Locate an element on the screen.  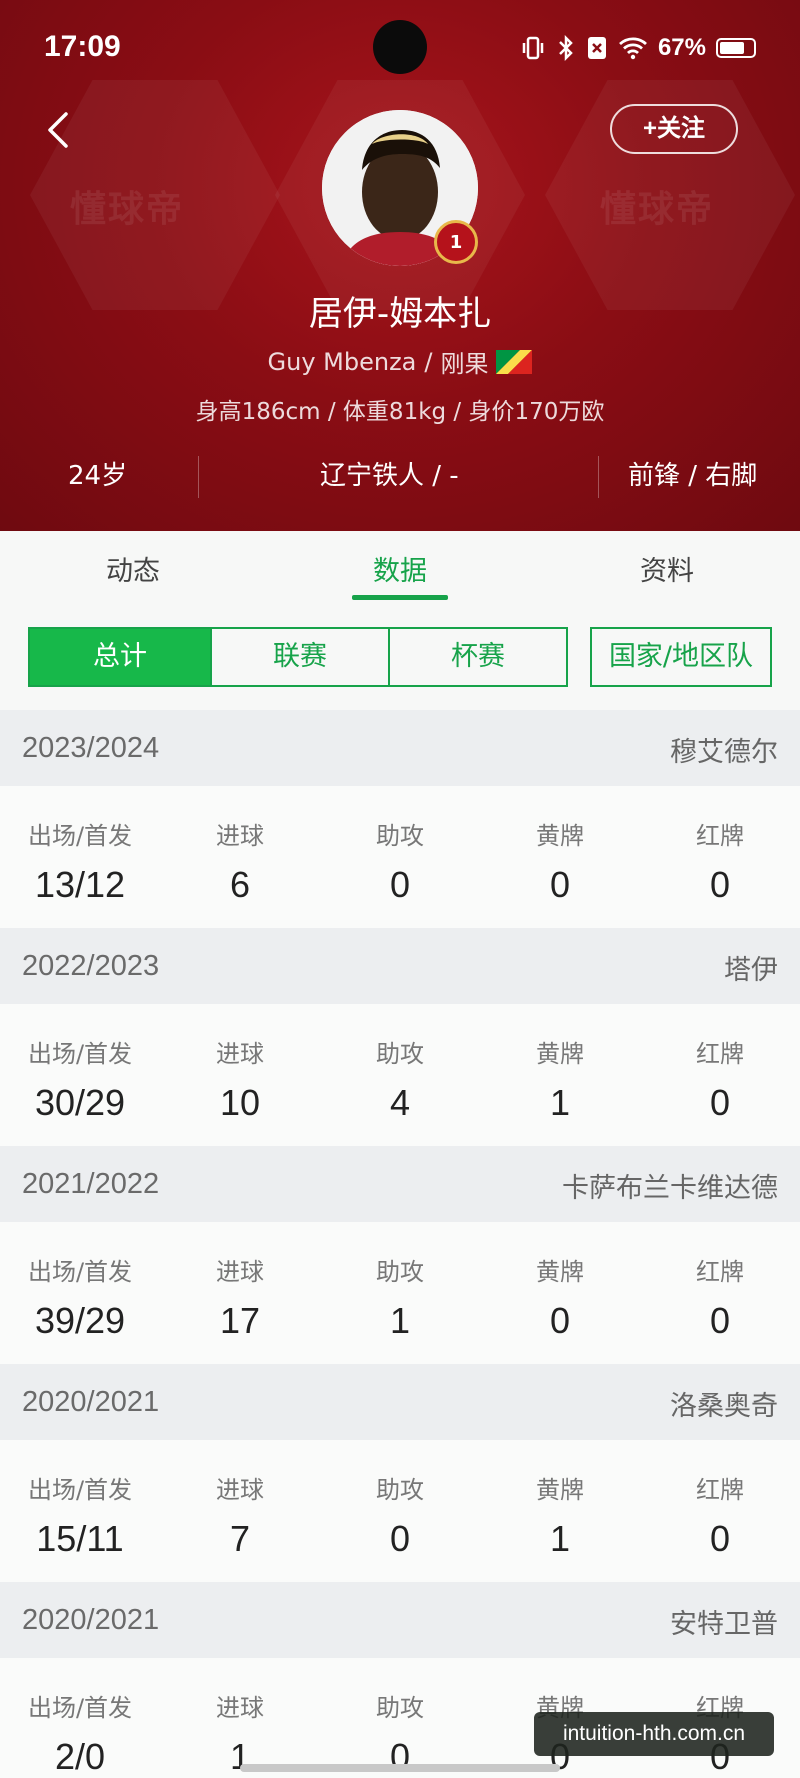
filter-league: 联赛 is located at coordinates (299, 657).